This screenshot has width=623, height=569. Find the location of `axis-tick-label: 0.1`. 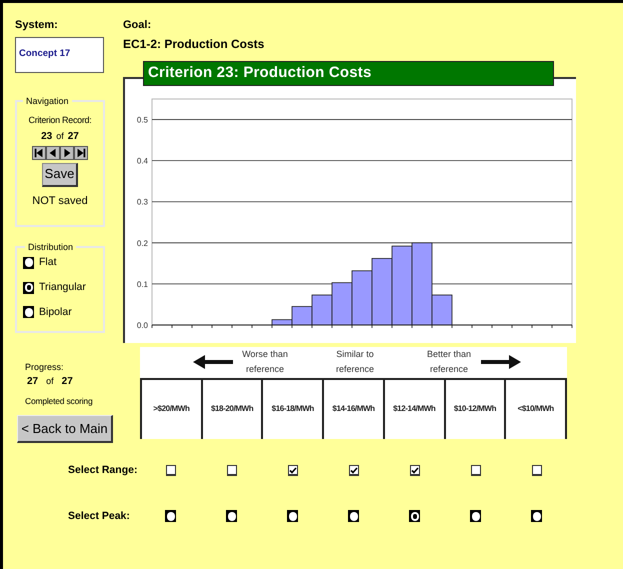

axis-tick-label: 0.1 is located at coordinates (142, 283).